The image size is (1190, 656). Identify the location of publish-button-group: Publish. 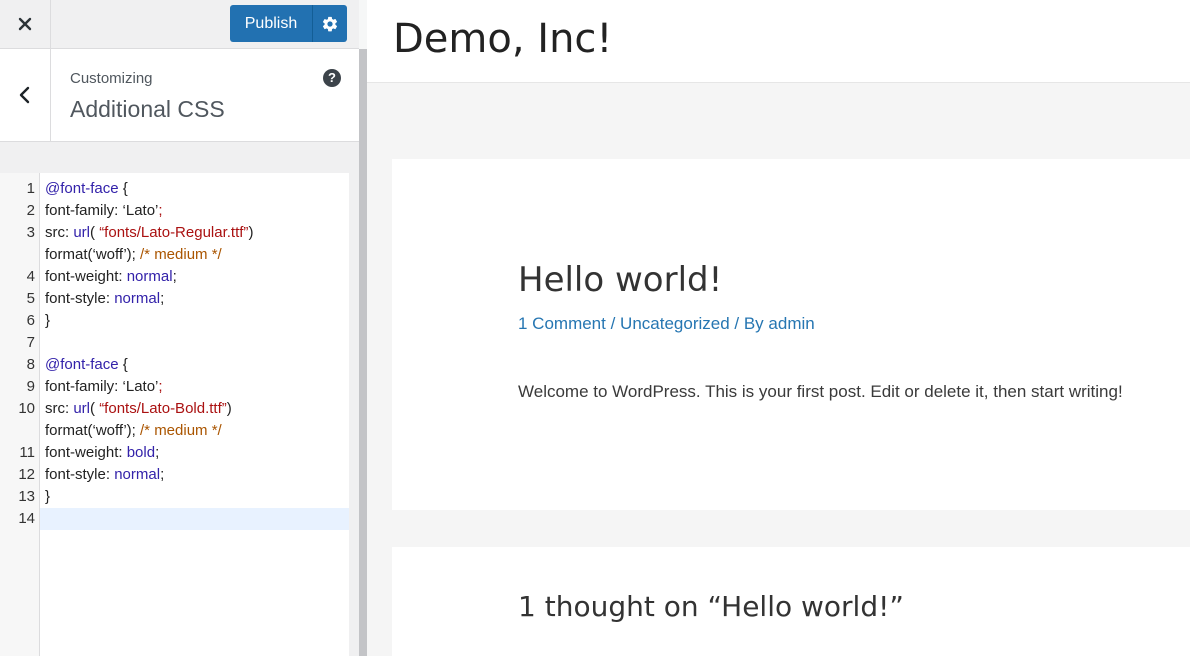
(288, 23).